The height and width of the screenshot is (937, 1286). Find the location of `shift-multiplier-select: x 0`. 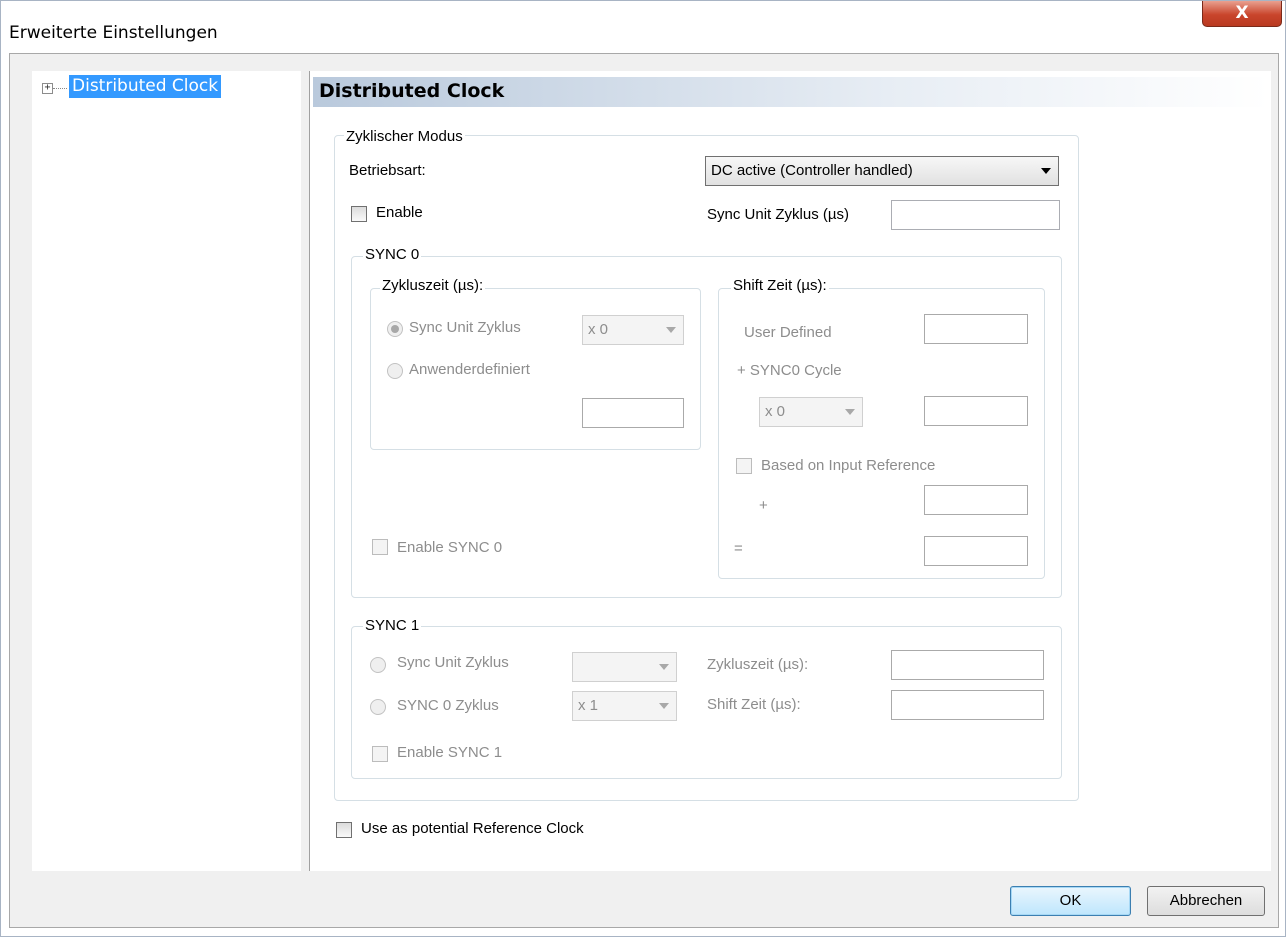

shift-multiplier-select: x 0 is located at coordinates (811, 412).